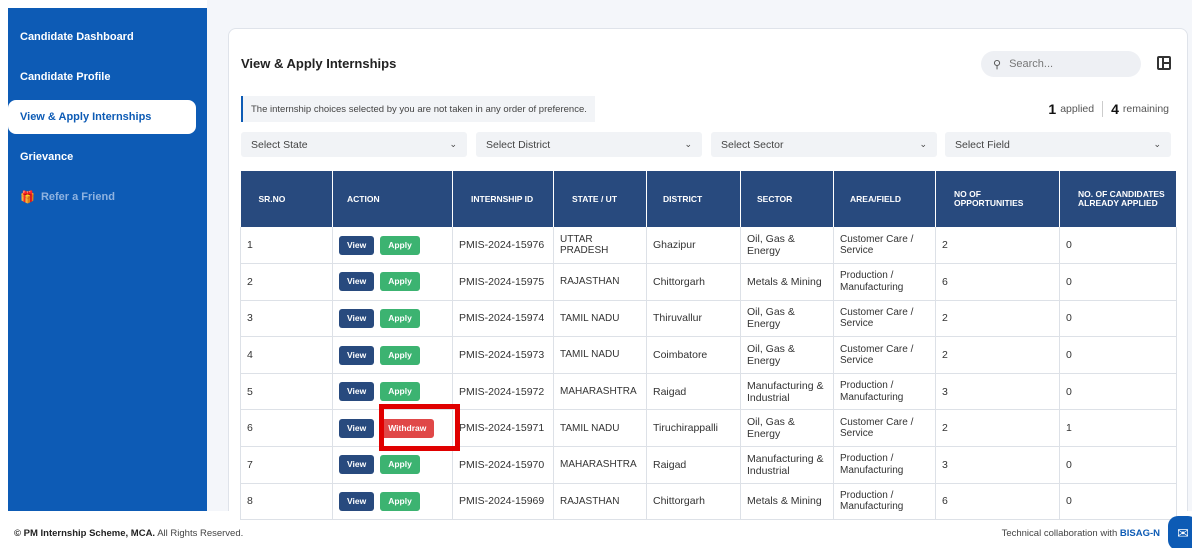 This screenshot has height=548, width=1192. What do you see at coordinates (600, 355) in the screenshot?
I see `cell-state: TAMIL NADU` at bounding box center [600, 355].